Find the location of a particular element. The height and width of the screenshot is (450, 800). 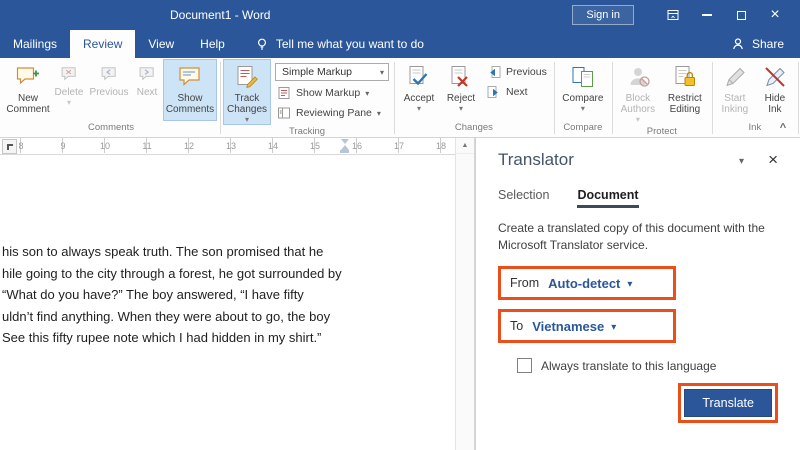

to-dropdown-caret-icon is located at coordinates (613, 326).